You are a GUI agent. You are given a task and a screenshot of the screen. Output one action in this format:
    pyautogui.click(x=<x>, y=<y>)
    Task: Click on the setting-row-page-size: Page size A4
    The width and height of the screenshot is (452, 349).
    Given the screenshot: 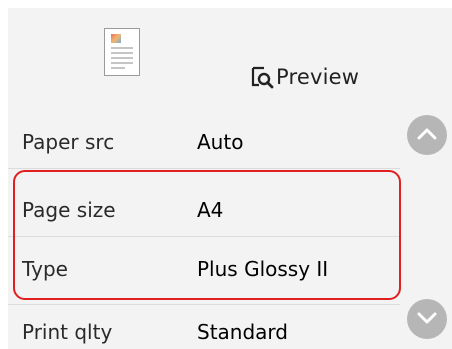 What is the action you would take?
    pyautogui.click(x=204, y=209)
    